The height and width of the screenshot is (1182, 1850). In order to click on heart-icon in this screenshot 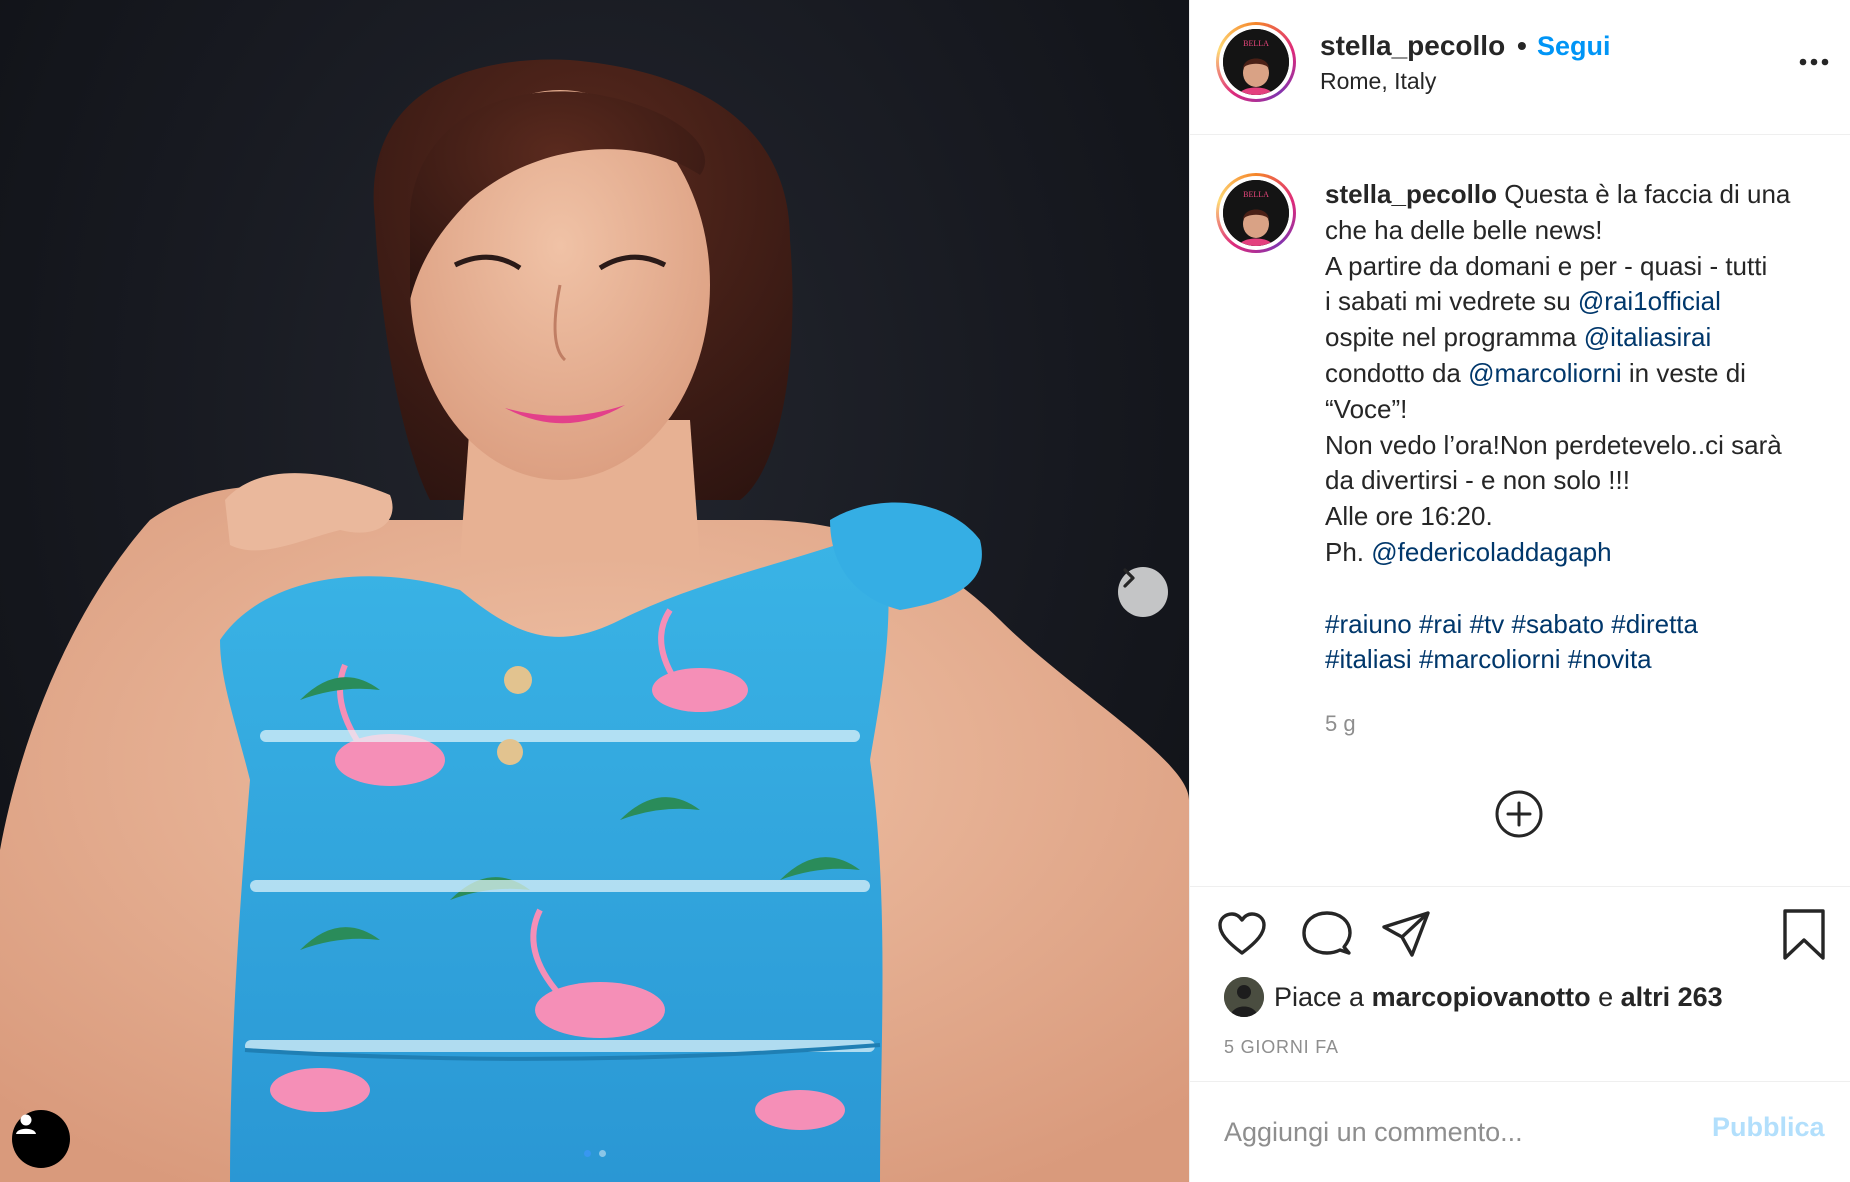, I will do `click(1242, 935)`.